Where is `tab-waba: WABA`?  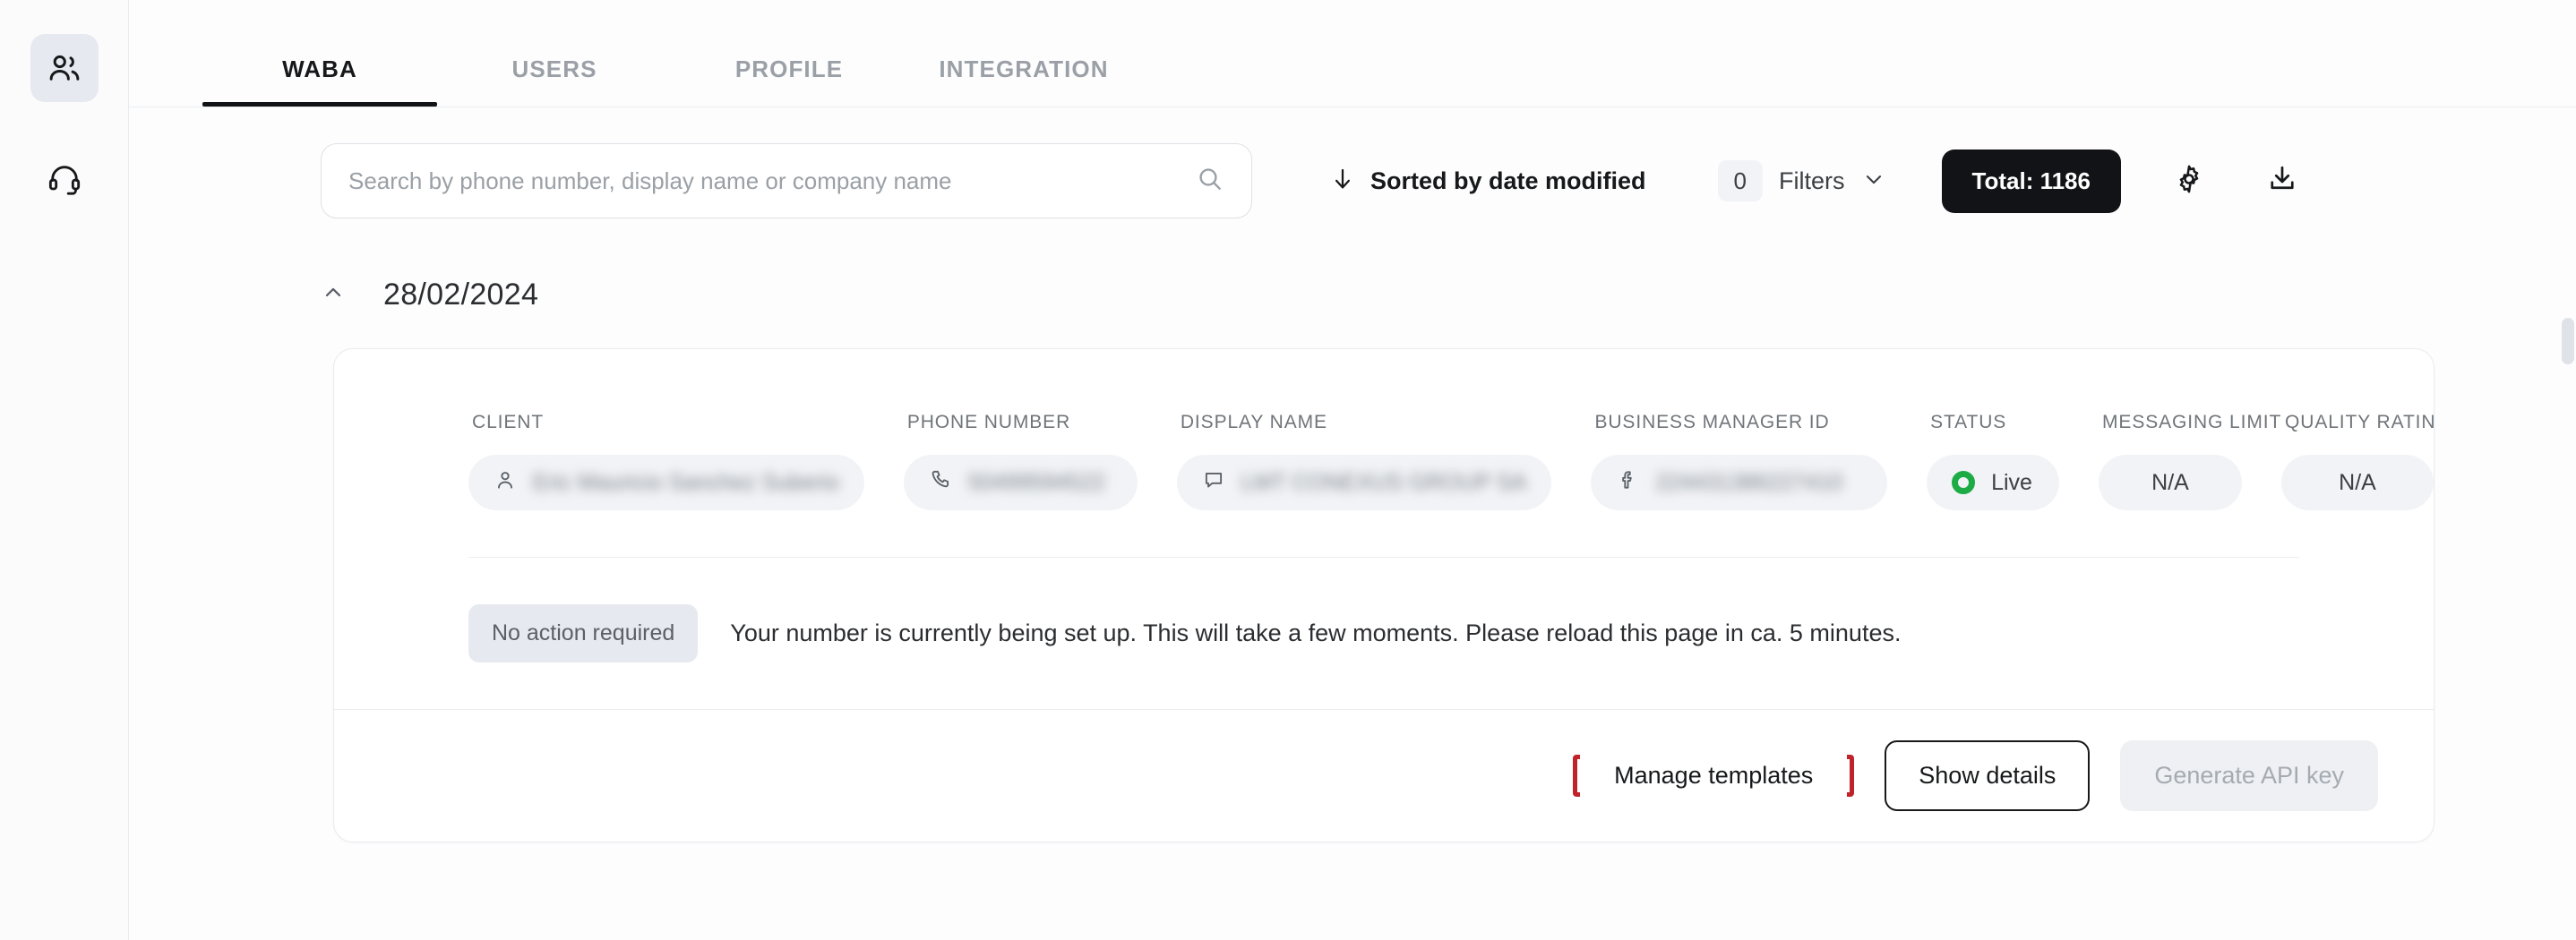
tab-waba: WABA is located at coordinates (319, 81).